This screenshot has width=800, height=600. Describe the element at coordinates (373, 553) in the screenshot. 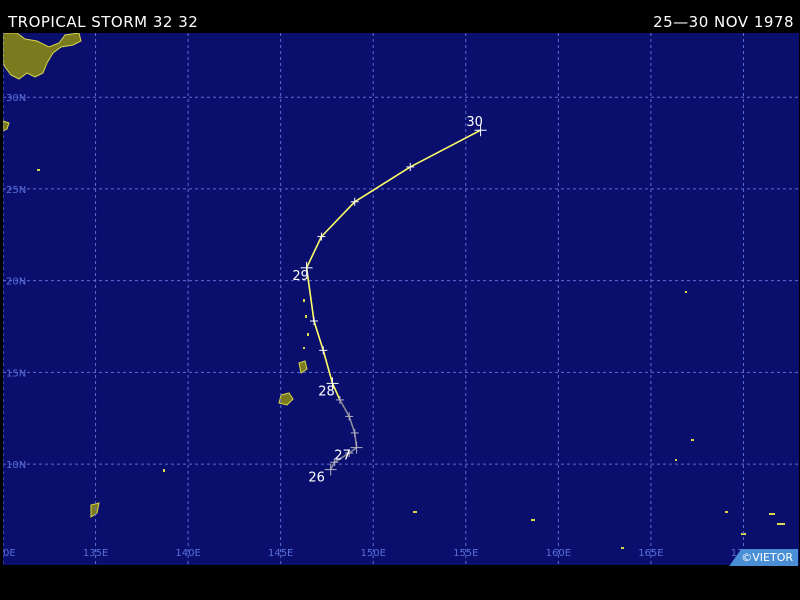

I see `lon-label: 150E` at that location.